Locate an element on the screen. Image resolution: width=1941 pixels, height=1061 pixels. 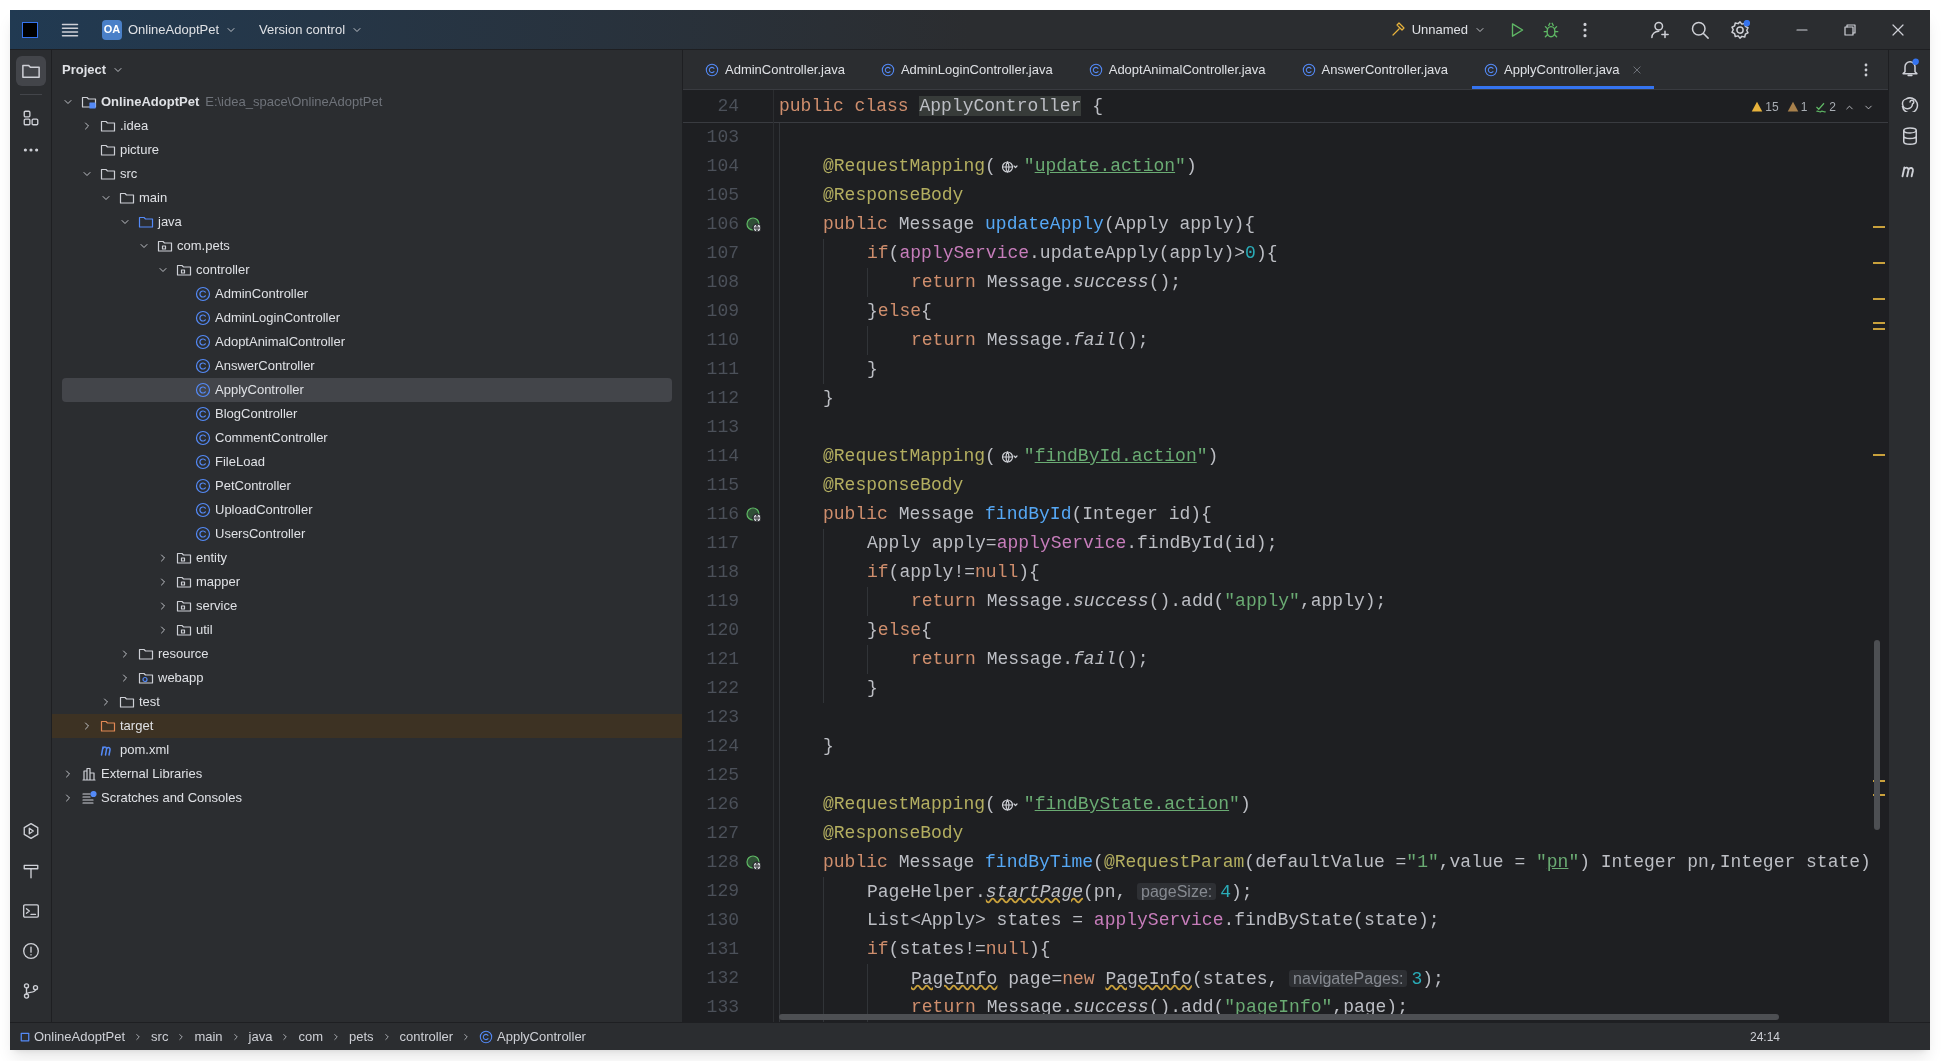
tree-item: main is located at coordinates (367, 198).